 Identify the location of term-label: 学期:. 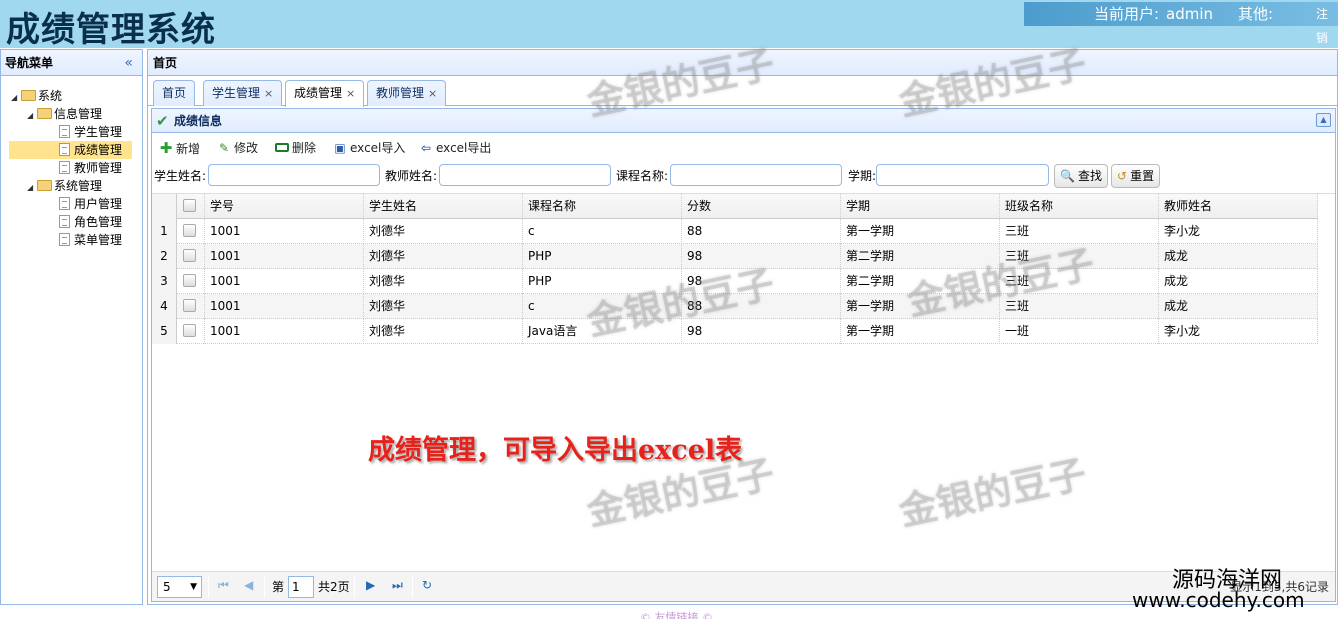
(862, 176).